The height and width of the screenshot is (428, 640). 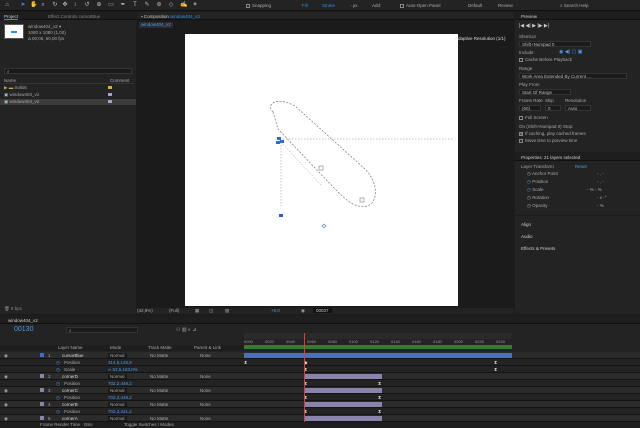 What do you see at coordinates (23, 329) in the screenshot?
I see `timeline-timecode: 00130` at bounding box center [23, 329].